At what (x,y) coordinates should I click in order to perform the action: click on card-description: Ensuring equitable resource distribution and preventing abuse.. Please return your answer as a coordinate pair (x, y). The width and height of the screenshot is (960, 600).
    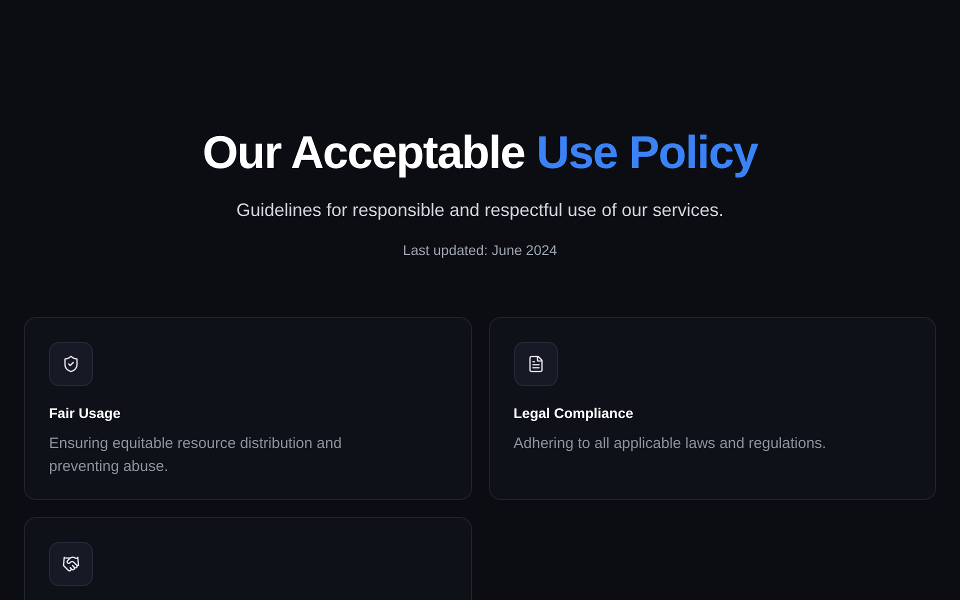
    Looking at the image, I should click on (196, 455).